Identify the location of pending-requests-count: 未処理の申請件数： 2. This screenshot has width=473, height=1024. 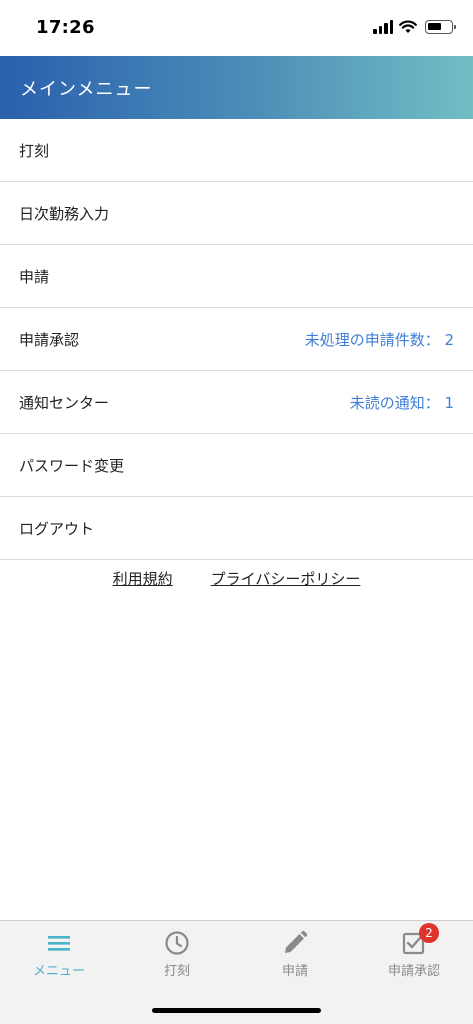
(379, 339).